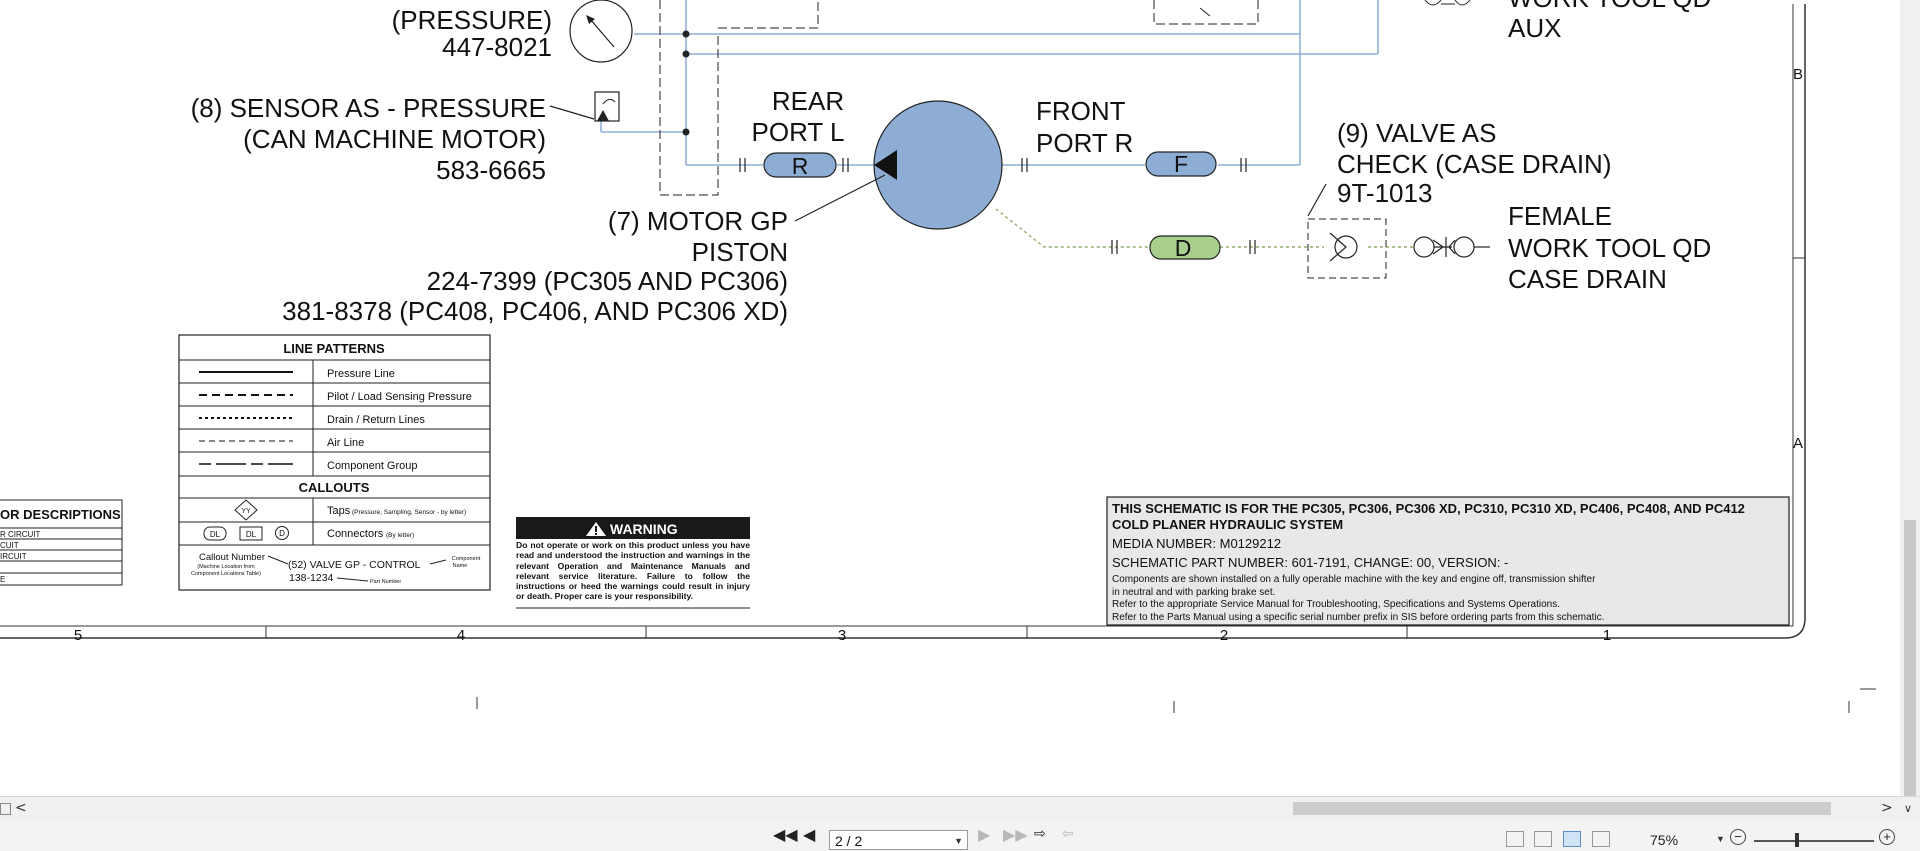 This screenshot has width=1920, height=851. I want to click on zoom-in-icon: +, so click(1887, 837).